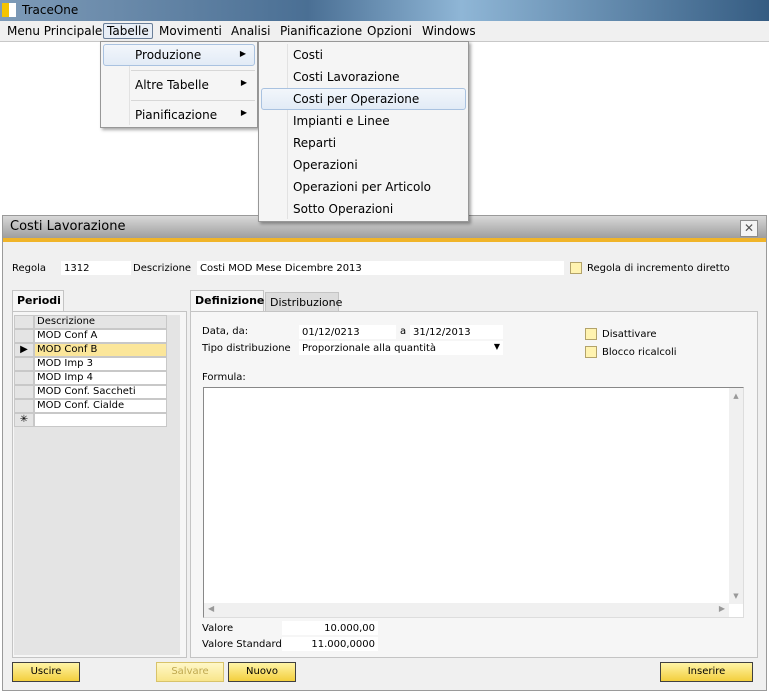 Image resolution: width=769 pixels, height=698 pixels. Describe the element at coordinates (179, 55) in the screenshot. I see `menu-item-produzione: Produzione ▶` at that location.